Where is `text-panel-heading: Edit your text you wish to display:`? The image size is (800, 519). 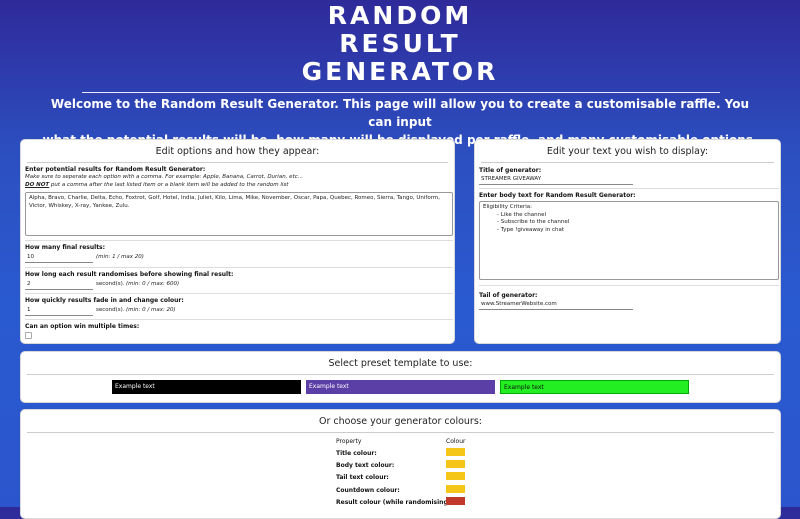
text-panel-heading: Edit your text you wish to display: is located at coordinates (627, 151).